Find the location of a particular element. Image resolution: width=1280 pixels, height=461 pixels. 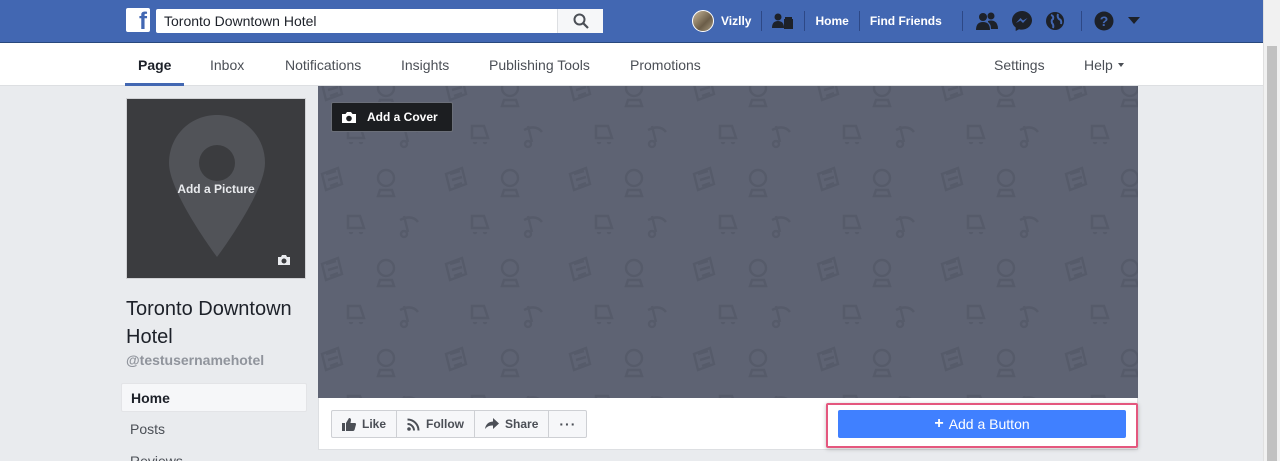

add-cover-button: Add a Cover is located at coordinates (392, 117).